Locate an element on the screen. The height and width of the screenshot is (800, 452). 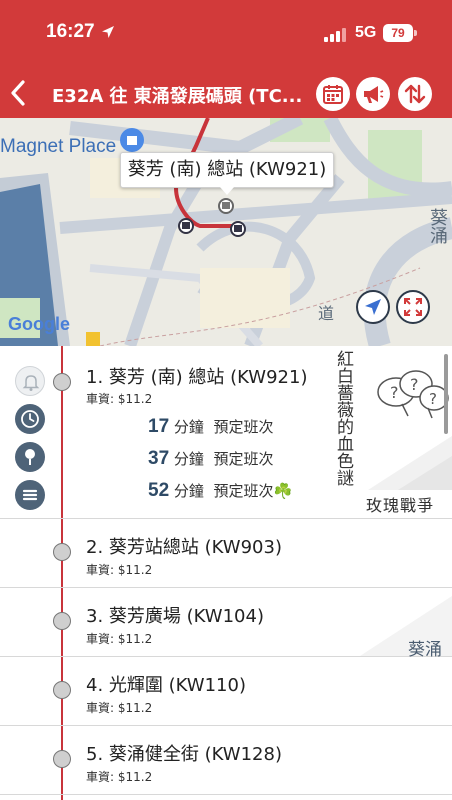
battery-tip is located at coordinates (415, 33).